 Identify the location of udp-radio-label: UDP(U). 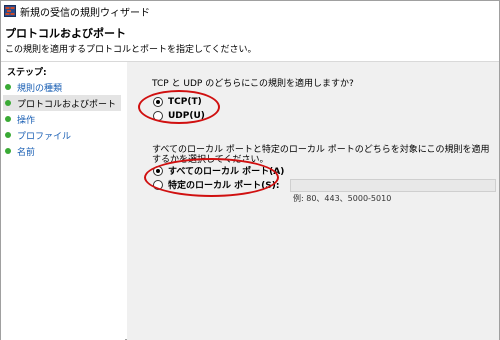
(186, 115).